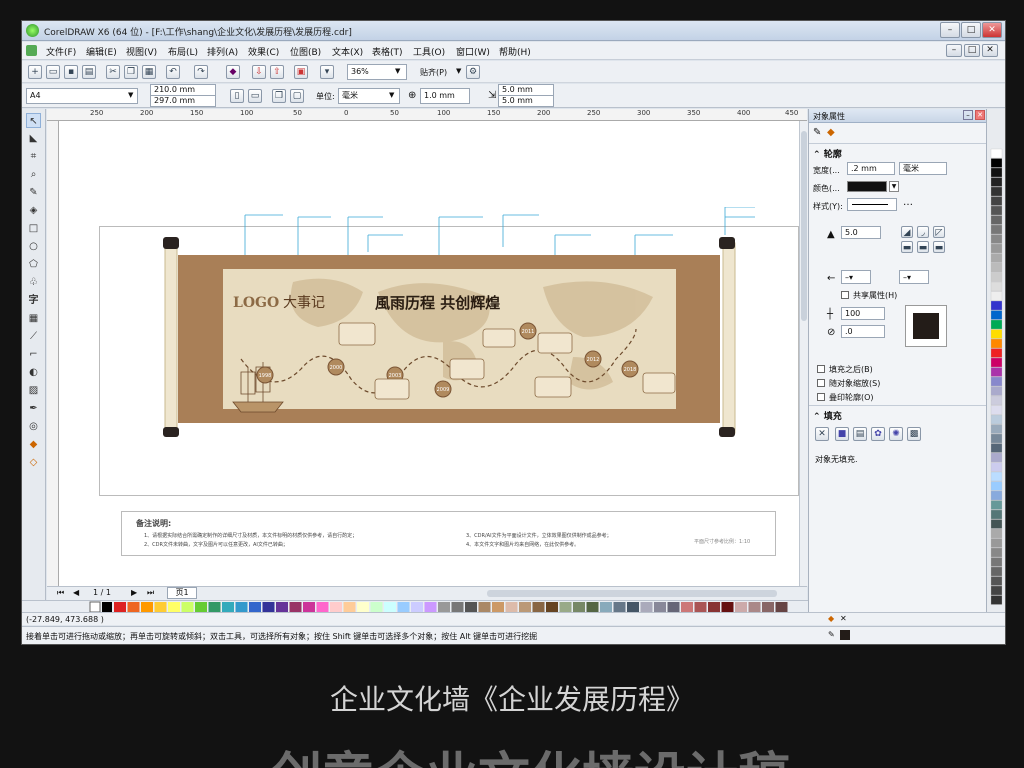 This screenshot has width=1024, height=768. I want to click on nudge-distance-field: 1.0 mm, so click(445, 96).